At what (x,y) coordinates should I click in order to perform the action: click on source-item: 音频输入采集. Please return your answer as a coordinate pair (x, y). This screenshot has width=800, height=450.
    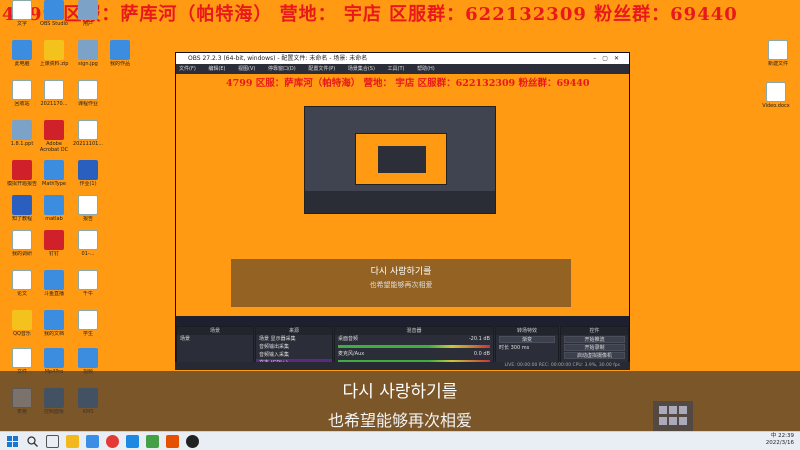
    Looking at the image, I should click on (294, 355).